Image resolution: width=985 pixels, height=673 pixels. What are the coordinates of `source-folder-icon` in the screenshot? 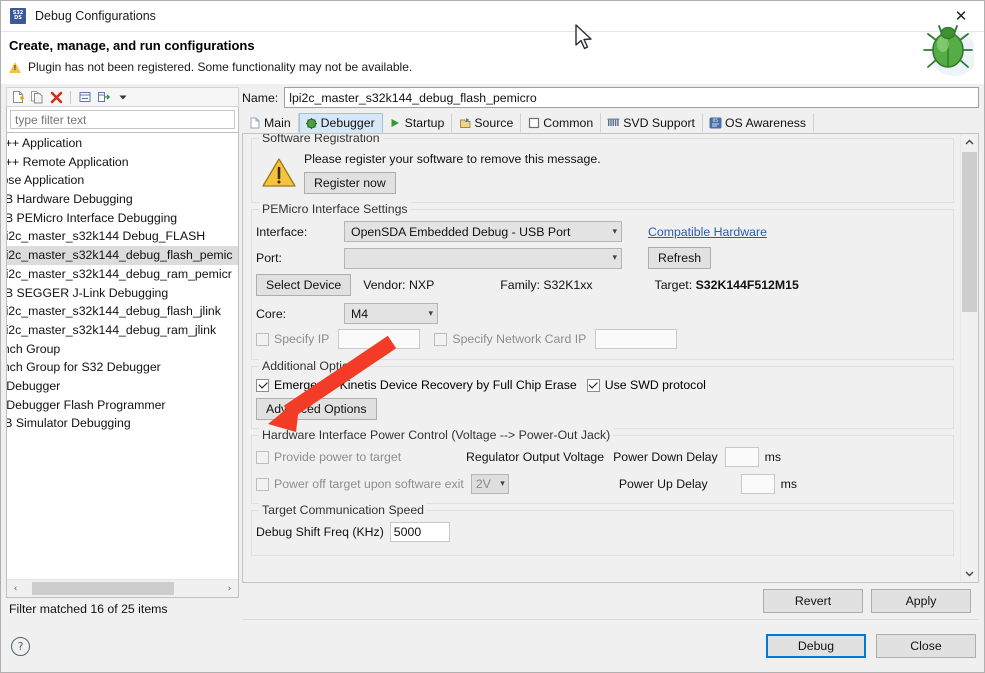 It's located at (464, 123).